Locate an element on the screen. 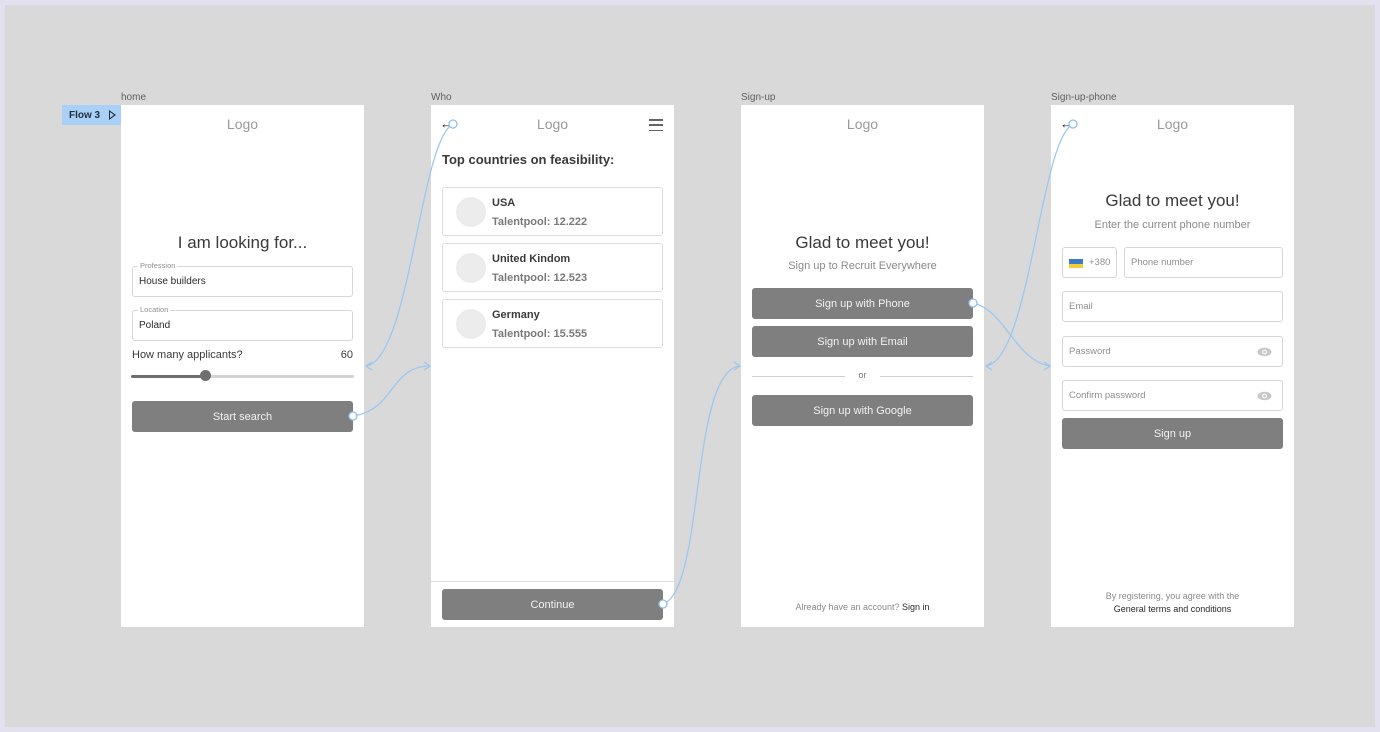  email-input: Email is located at coordinates (1172, 306).